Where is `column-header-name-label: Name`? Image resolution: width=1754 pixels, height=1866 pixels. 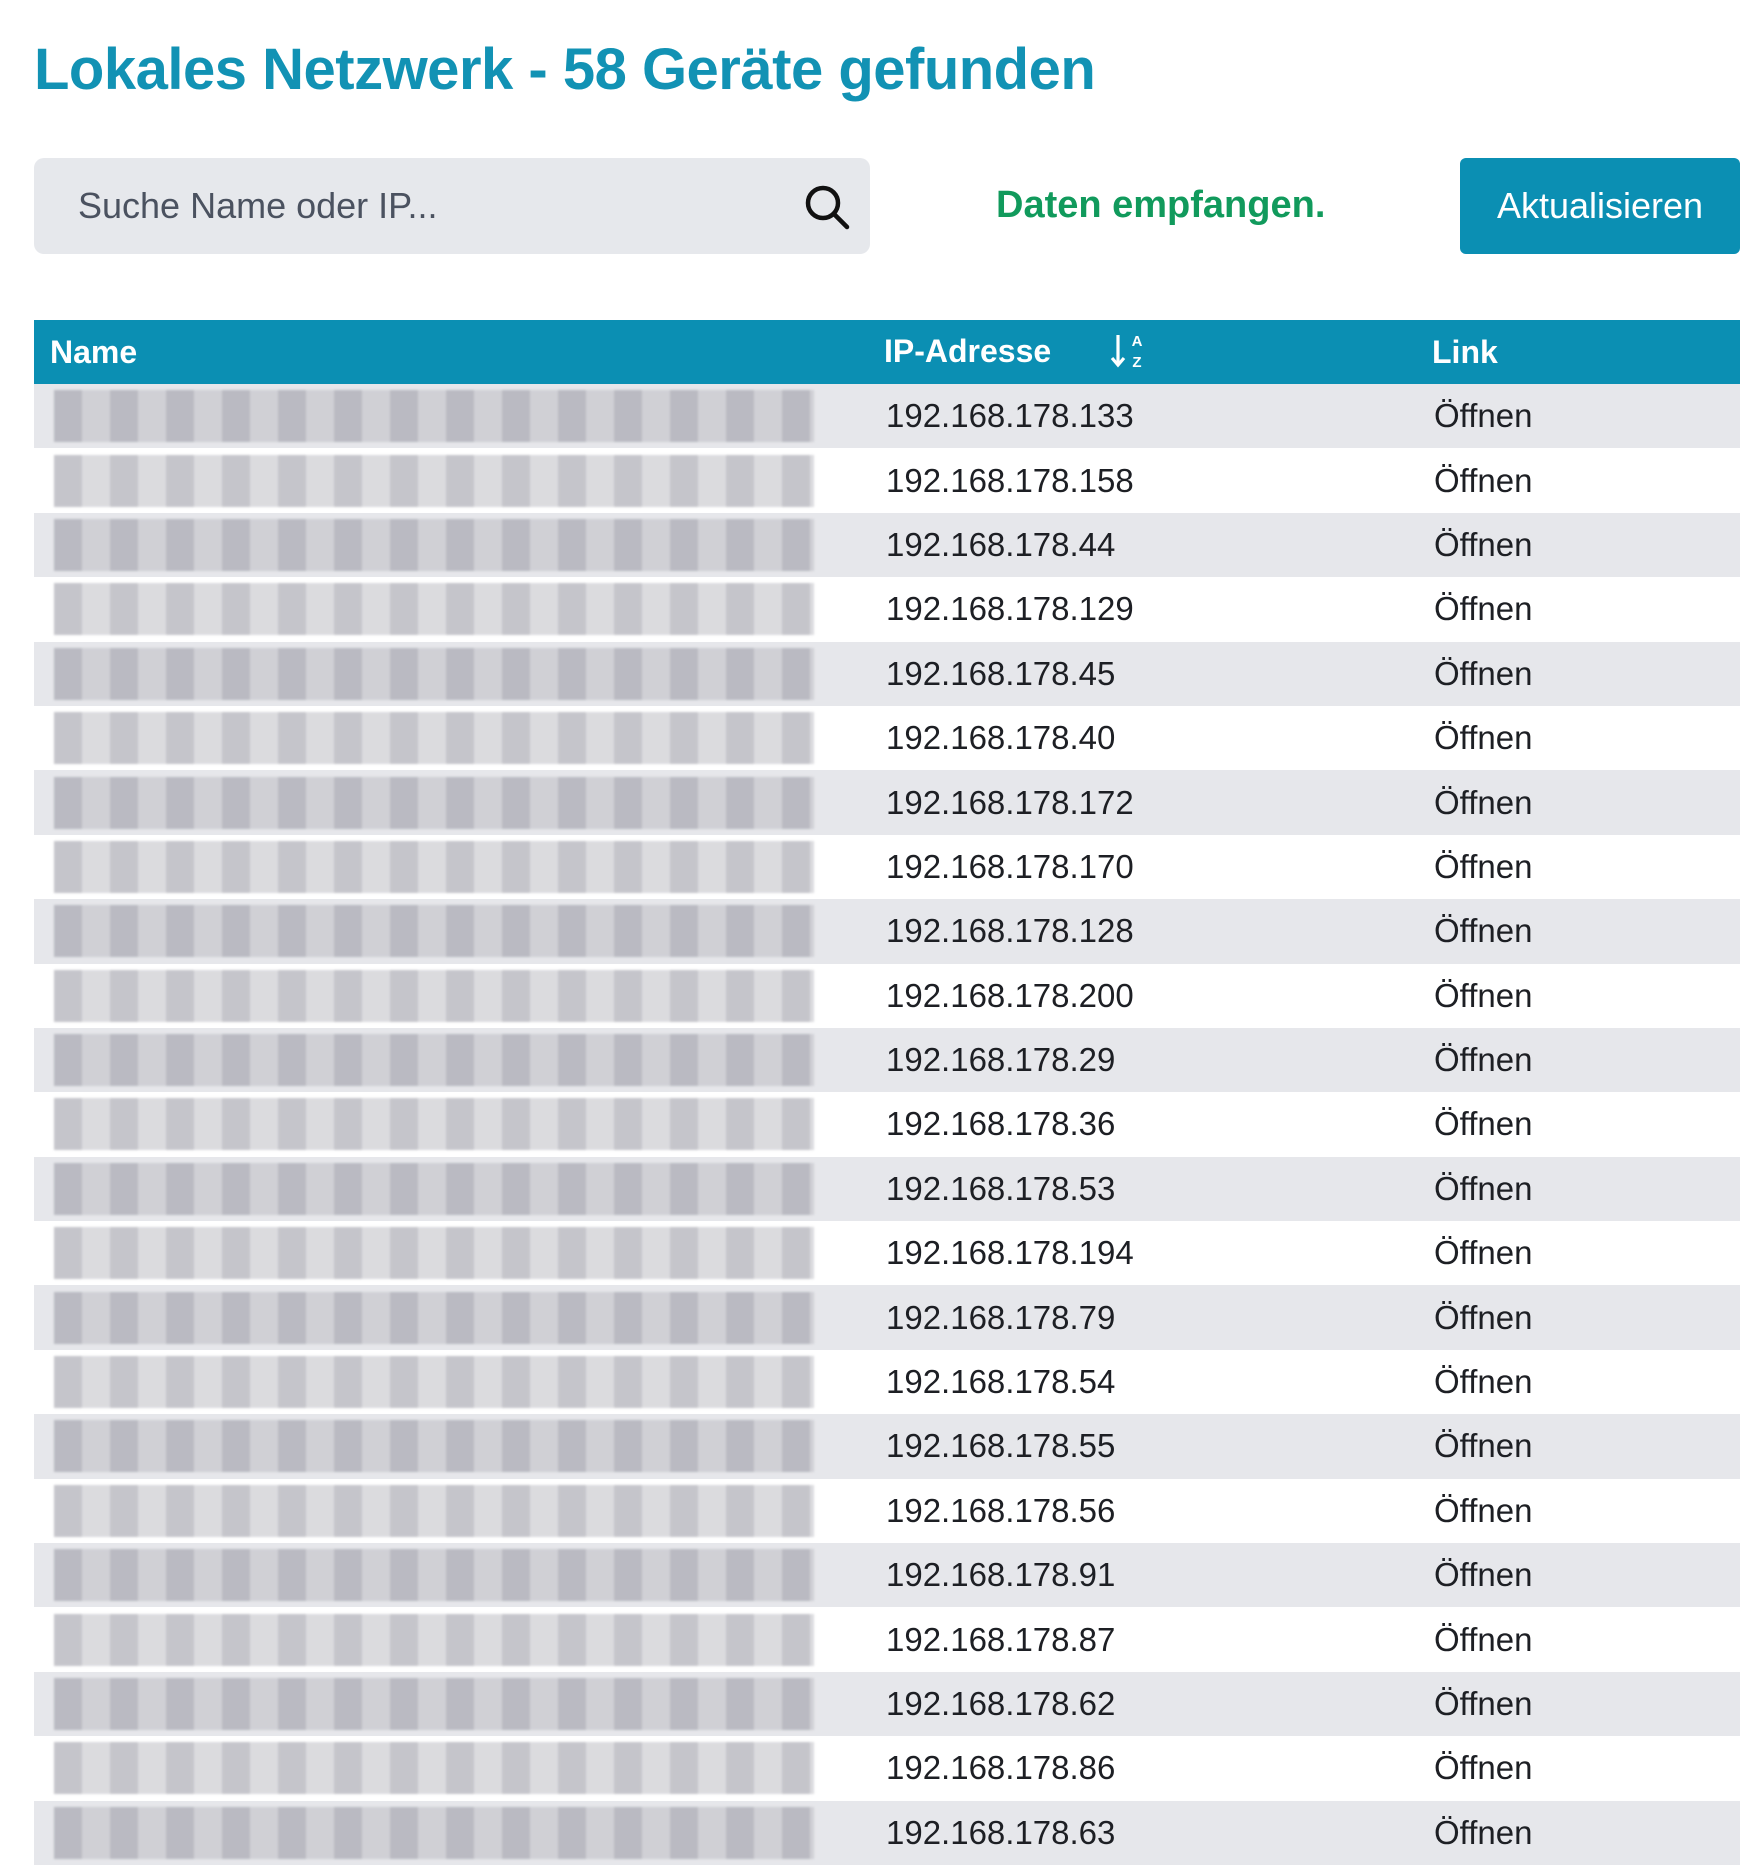
column-header-name-label: Name is located at coordinates (94, 351).